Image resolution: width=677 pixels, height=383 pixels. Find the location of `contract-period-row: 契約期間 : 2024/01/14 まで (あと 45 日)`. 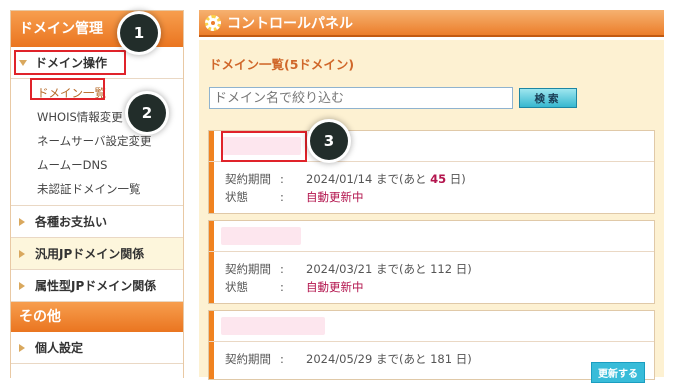

contract-period-row: 契約期間 : 2024/01/14 まで (あと 45 日) is located at coordinates (439, 179).